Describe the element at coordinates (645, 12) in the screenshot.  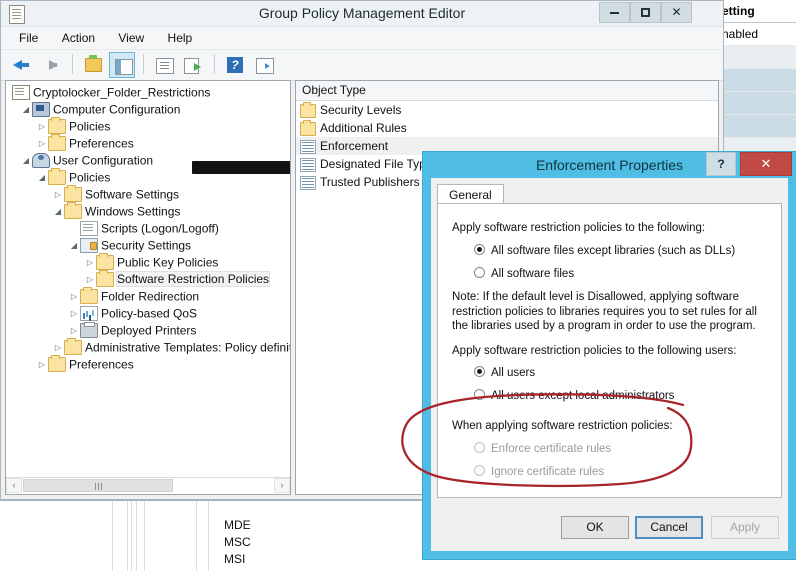
I see `maximize-button` at that location.